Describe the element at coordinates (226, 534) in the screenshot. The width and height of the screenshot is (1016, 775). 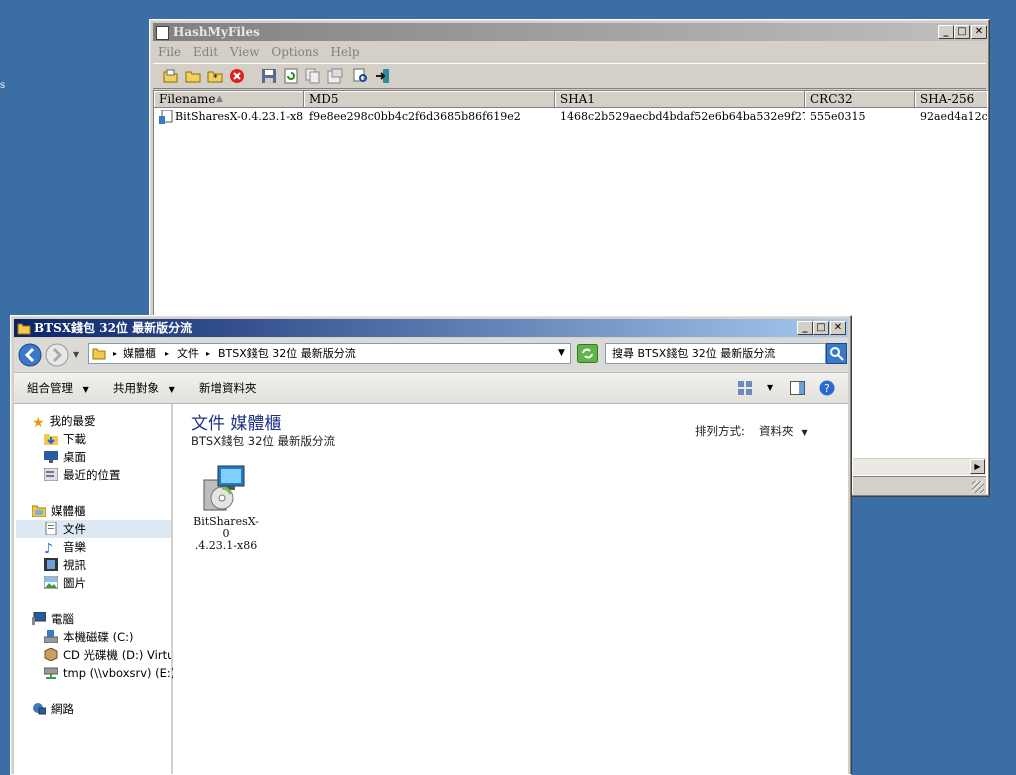
I see `file-name: BitSharesX-0 .4.23.1-x86` at that location.